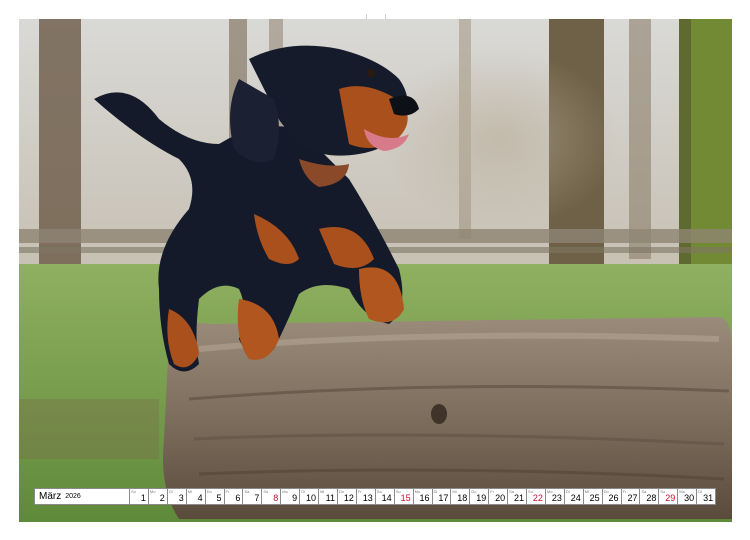 The height and width of the screenshot is (540, 750). I want to click on day-number: 31, so click(708, 498).